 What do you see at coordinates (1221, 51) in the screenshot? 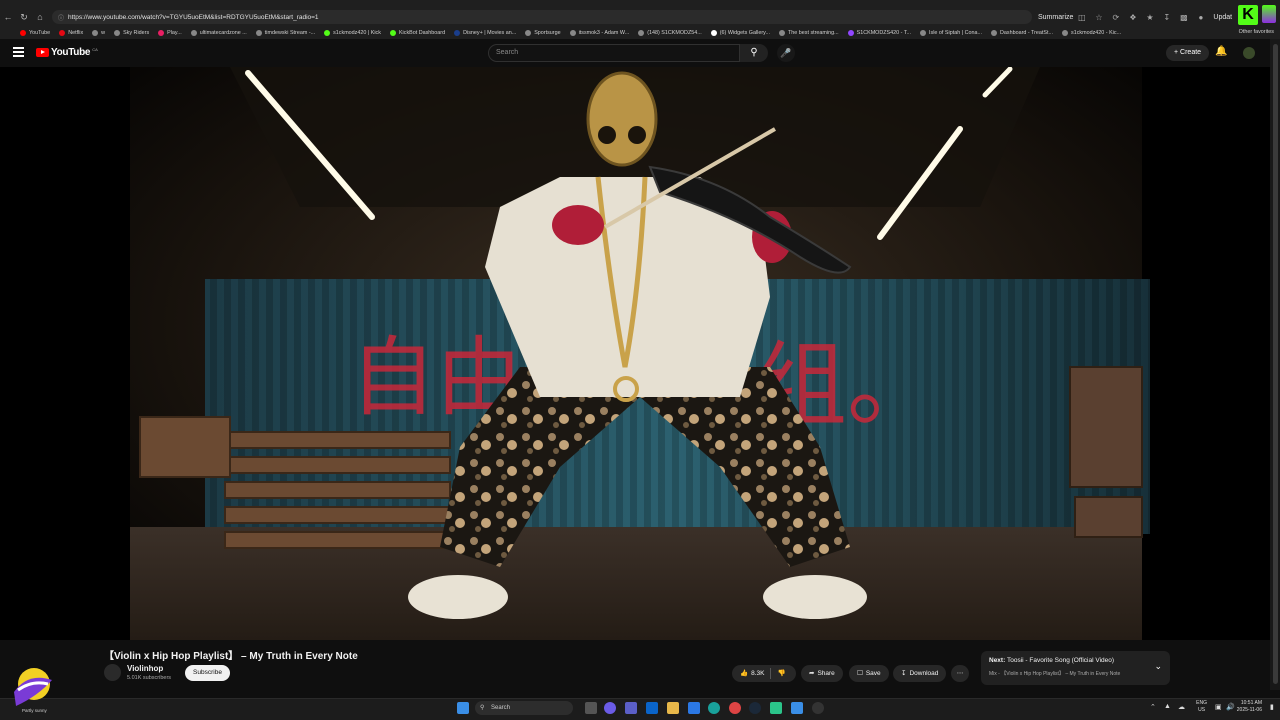
I see `notifications-bell-icon: 🔔` at bounding box center [1221, 51].